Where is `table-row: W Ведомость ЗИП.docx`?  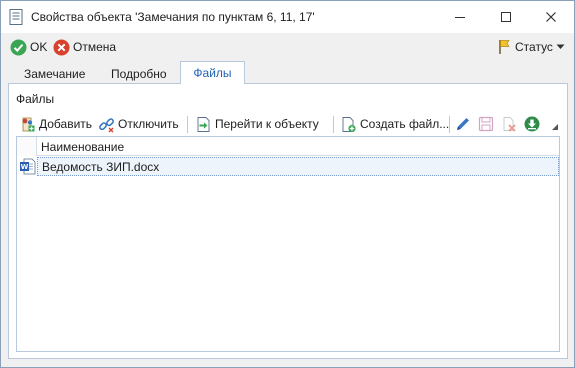
table-row: W Ведомость ЗИП.docx is located at coordinates (288, 166).